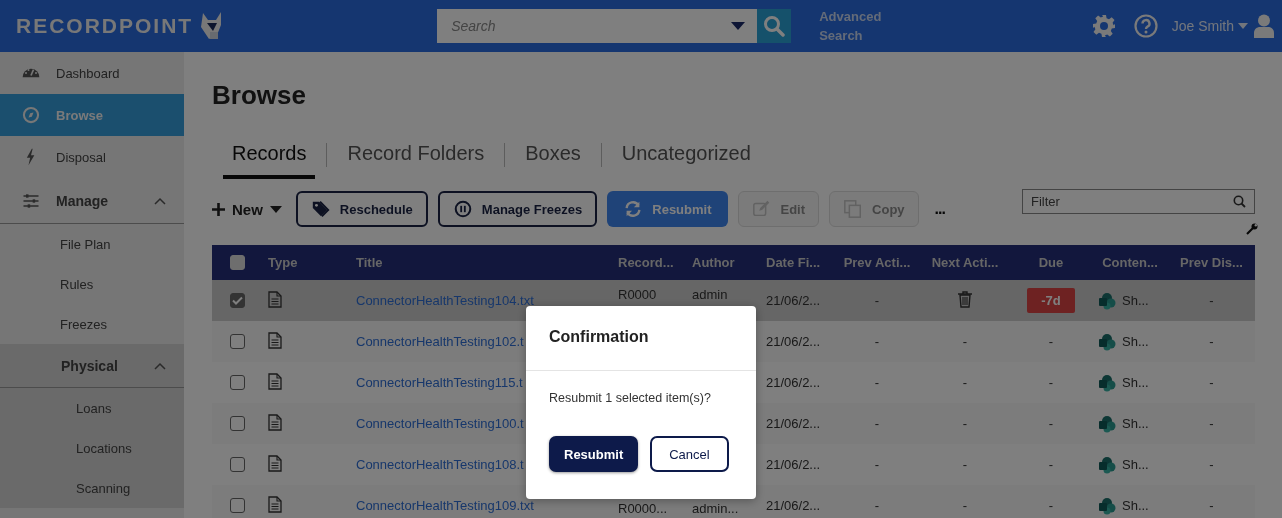  I want to click on cancel-button: Cancel, so click(689, 454).